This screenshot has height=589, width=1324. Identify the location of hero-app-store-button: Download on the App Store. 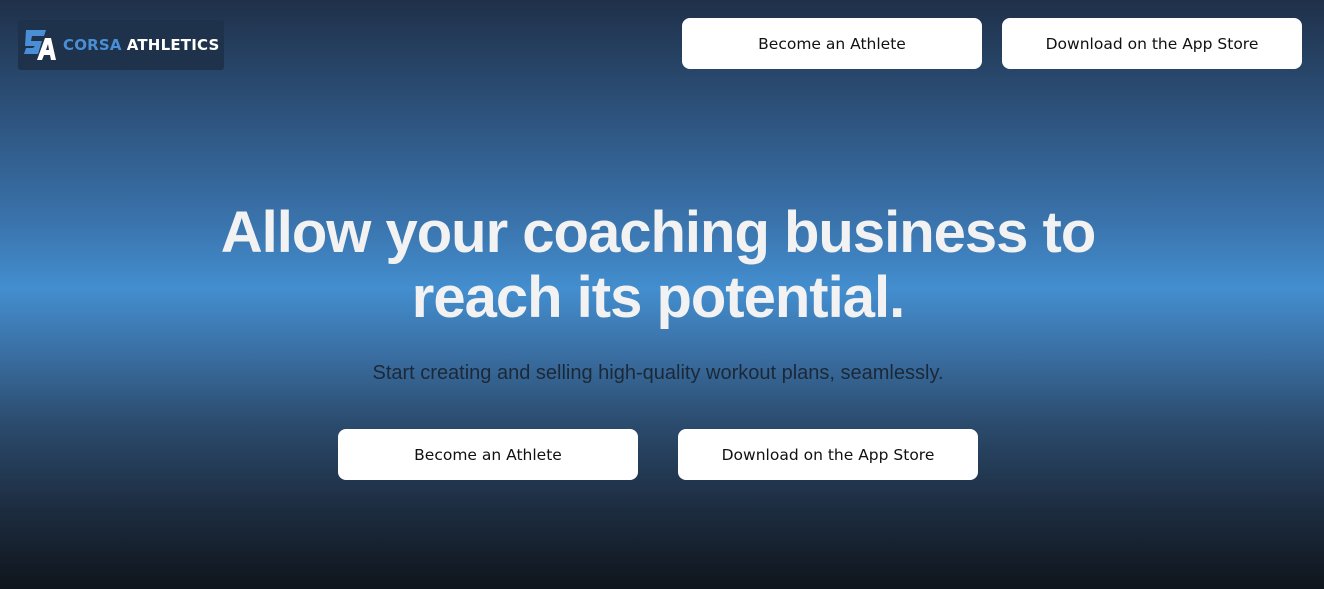
(828, 454).